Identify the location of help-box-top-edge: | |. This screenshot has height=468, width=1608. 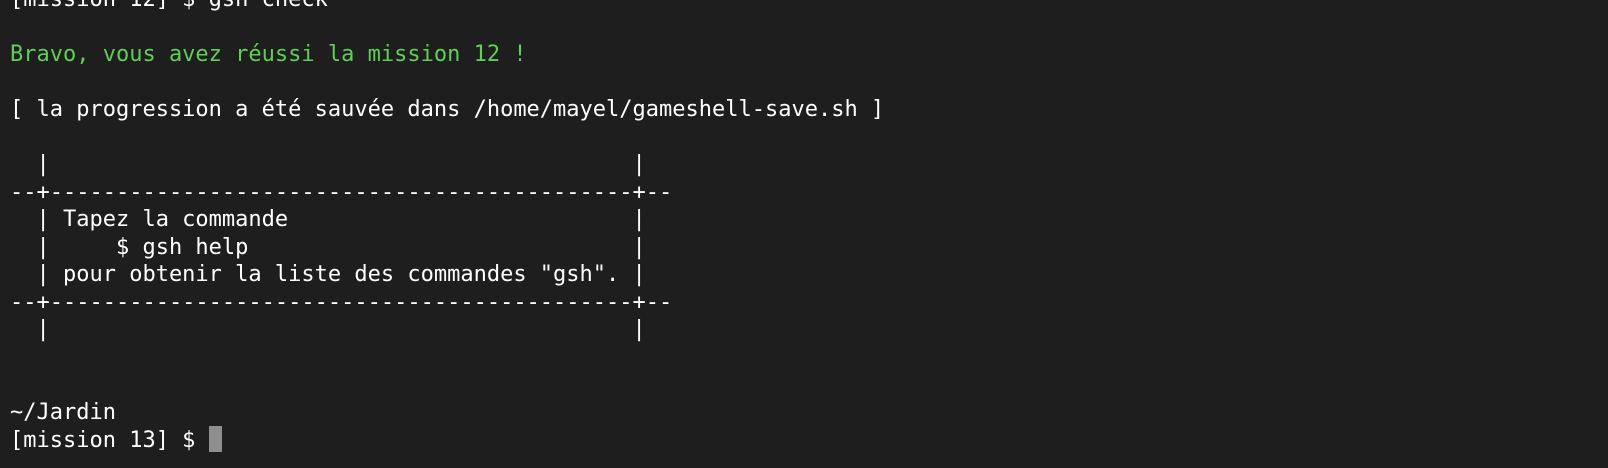
(328, 164).